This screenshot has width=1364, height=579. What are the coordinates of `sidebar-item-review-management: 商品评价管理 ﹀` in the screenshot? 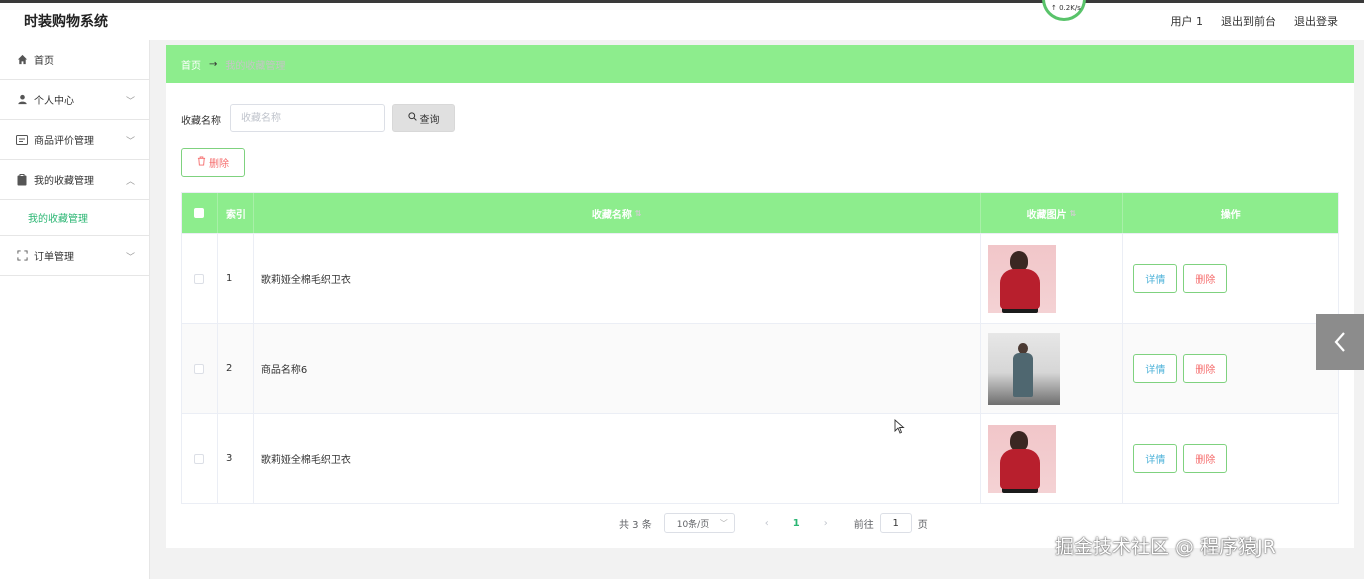 It's located at (74, 140).